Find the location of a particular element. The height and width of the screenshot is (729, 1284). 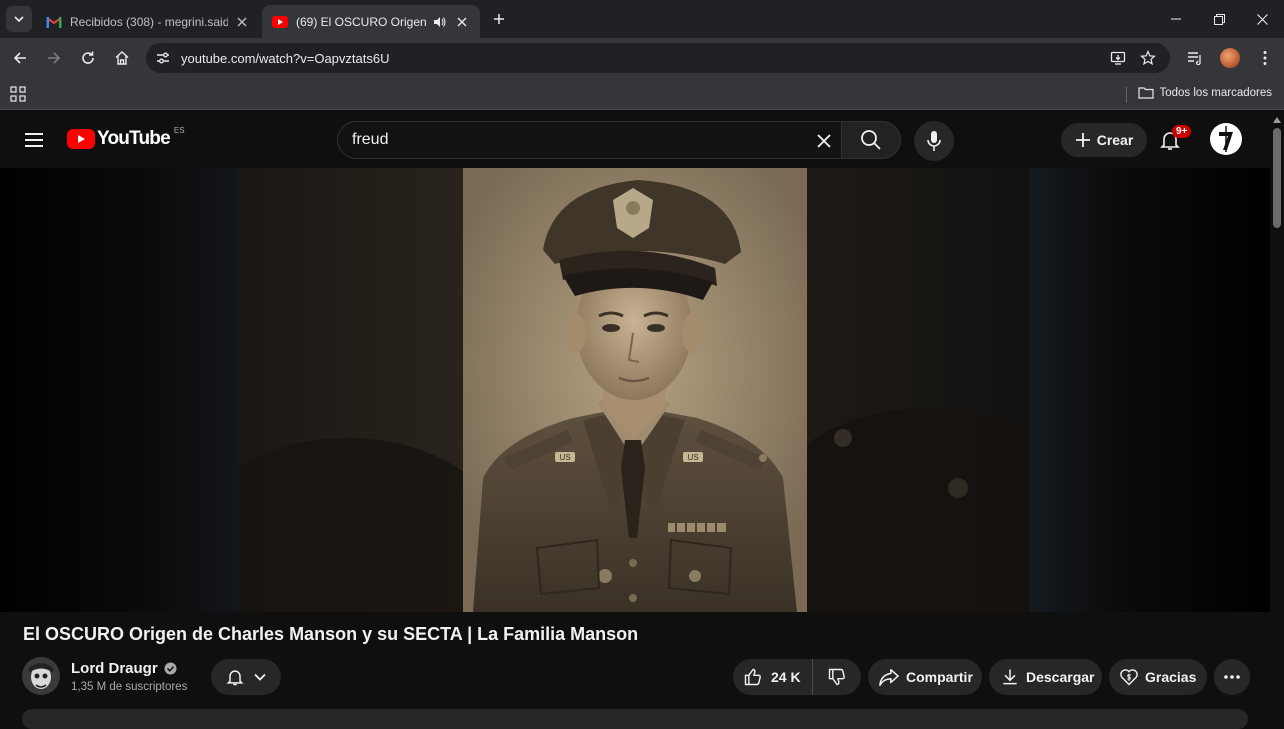

profile-avatar is located at coordinates (1230, 58).